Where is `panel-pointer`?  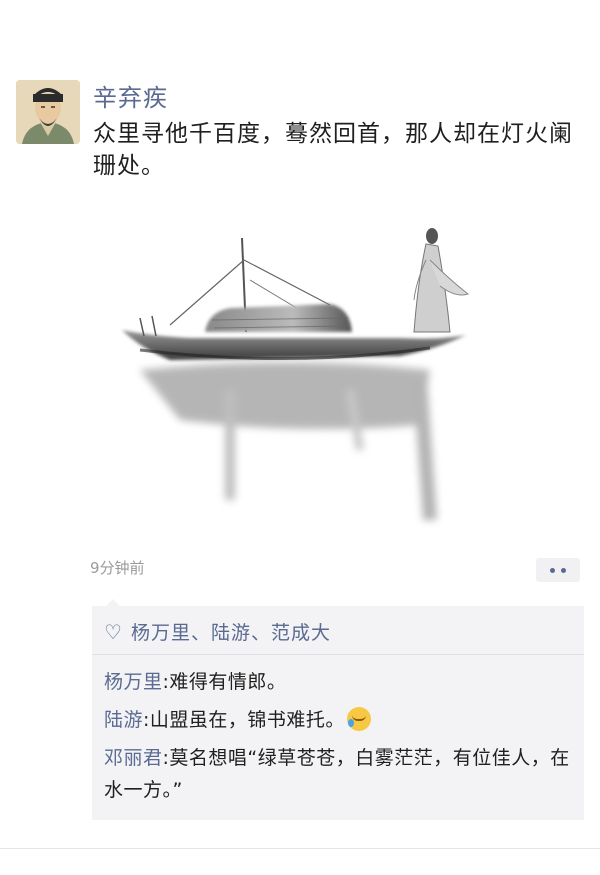
panel-pointer is located at coordinates (113, 602).